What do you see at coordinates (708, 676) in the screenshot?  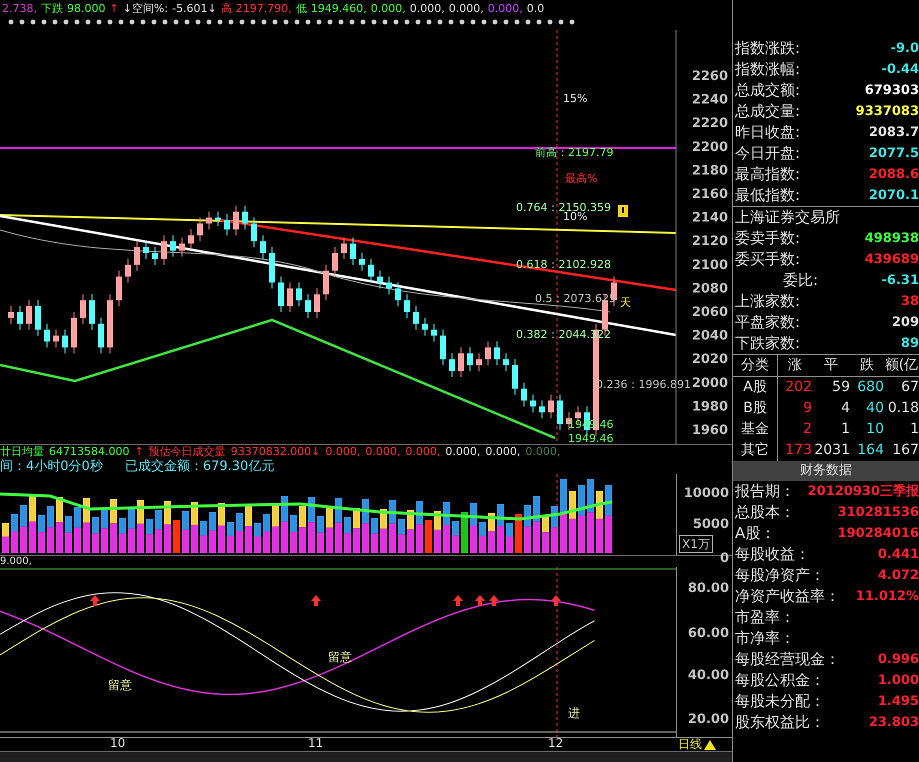 I see `indicator-axis-label: 40.00` at bounding box center [708, 676].